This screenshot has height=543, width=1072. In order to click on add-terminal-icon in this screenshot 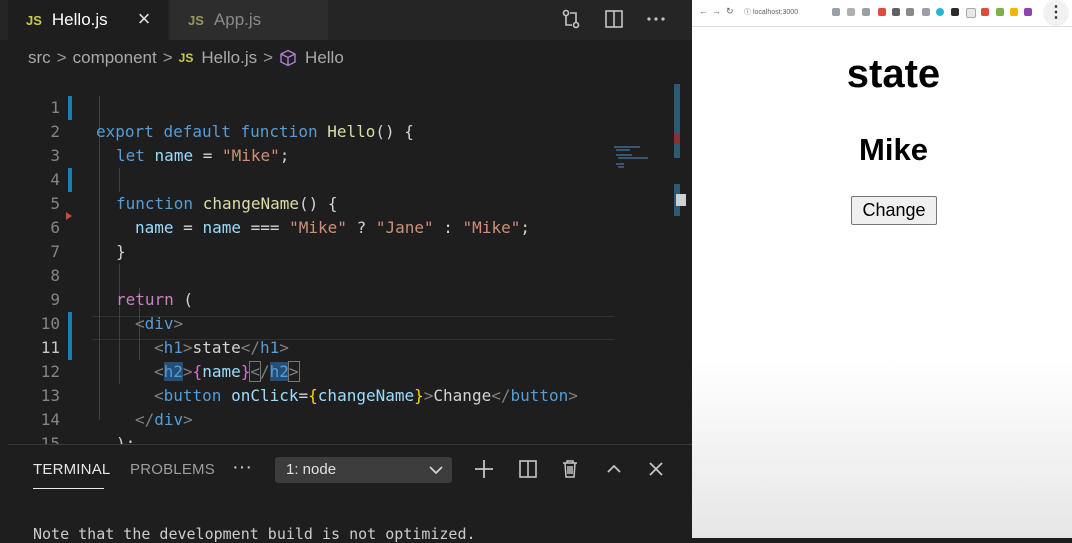, I will do `click(484, 470)`.